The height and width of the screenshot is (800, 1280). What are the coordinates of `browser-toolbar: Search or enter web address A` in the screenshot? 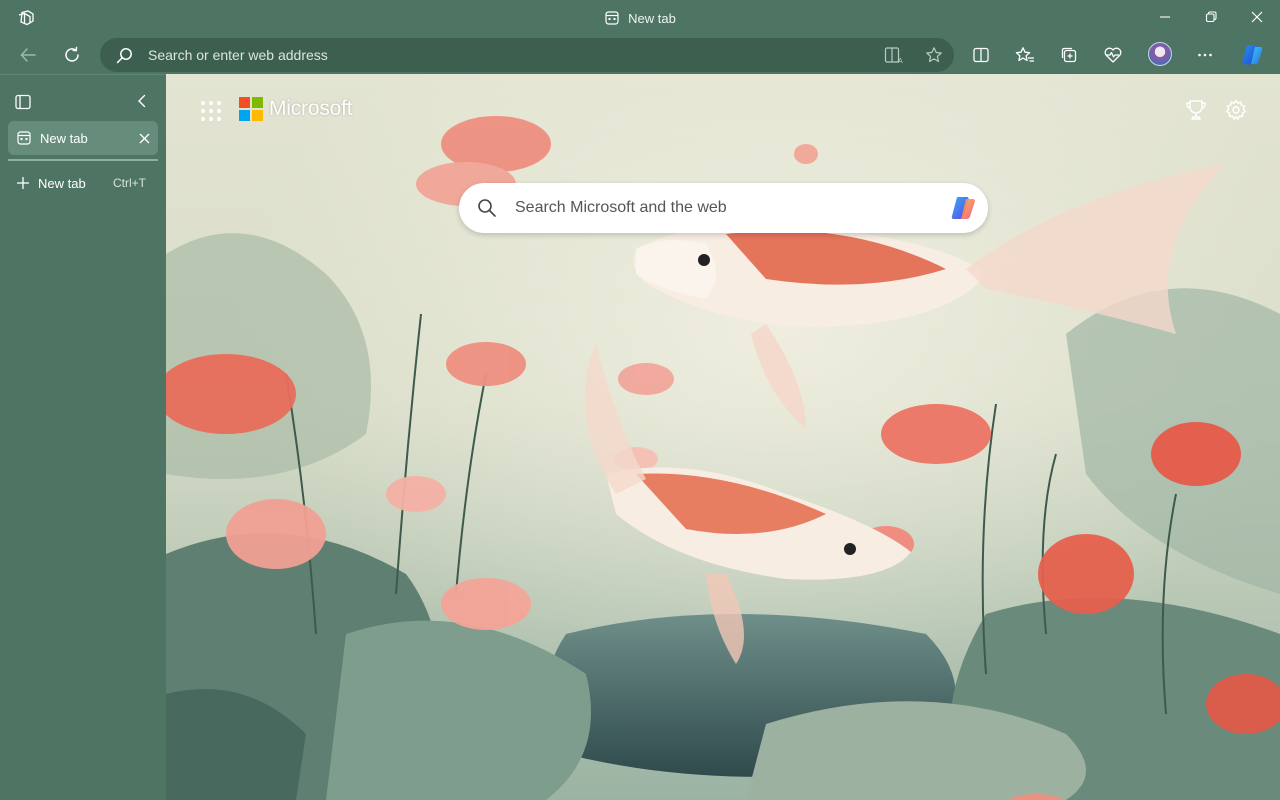 It's located at (640, 55).